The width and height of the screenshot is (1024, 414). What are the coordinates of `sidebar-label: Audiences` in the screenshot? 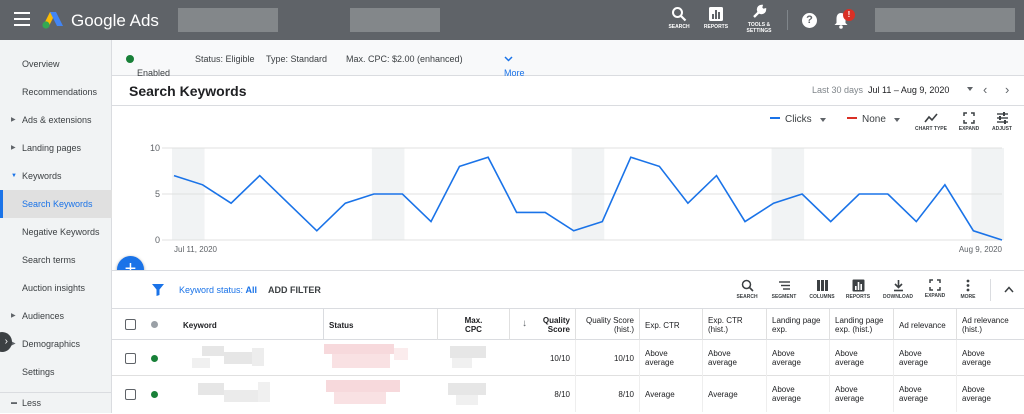 It's located at (43, 316).